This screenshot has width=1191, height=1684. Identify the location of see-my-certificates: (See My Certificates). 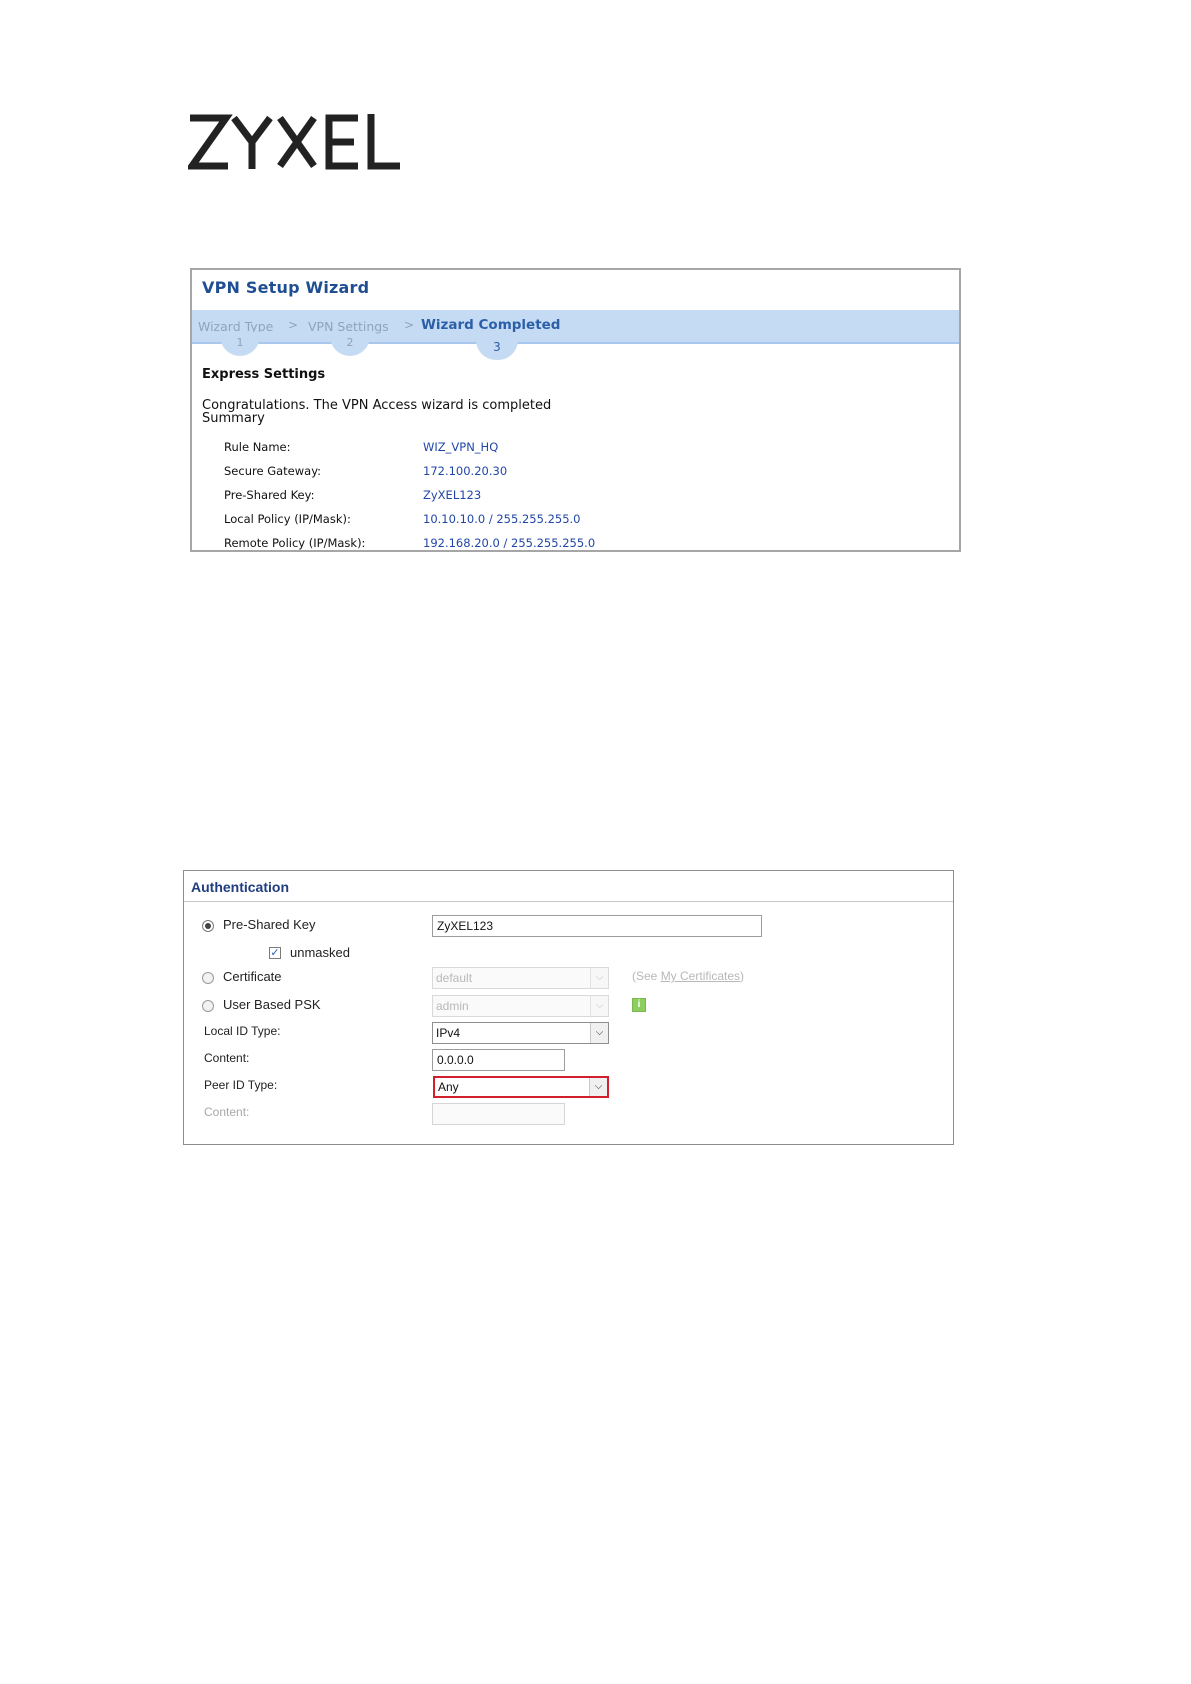
(688, 976).